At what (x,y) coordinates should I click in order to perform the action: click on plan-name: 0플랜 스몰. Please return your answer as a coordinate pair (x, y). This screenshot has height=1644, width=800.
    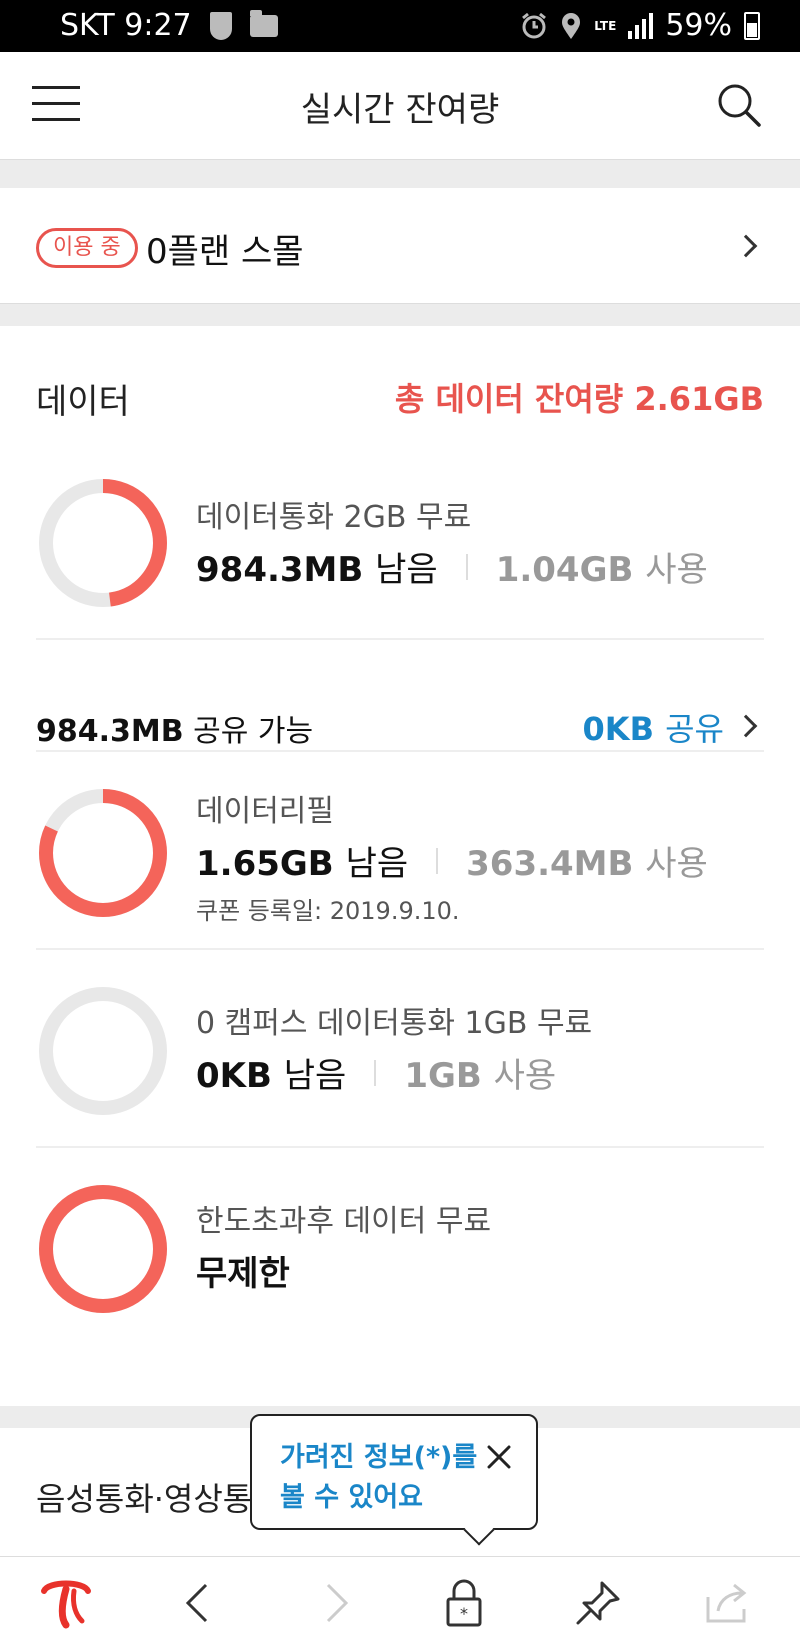
    Looking at the image, I should click on (225, 252).